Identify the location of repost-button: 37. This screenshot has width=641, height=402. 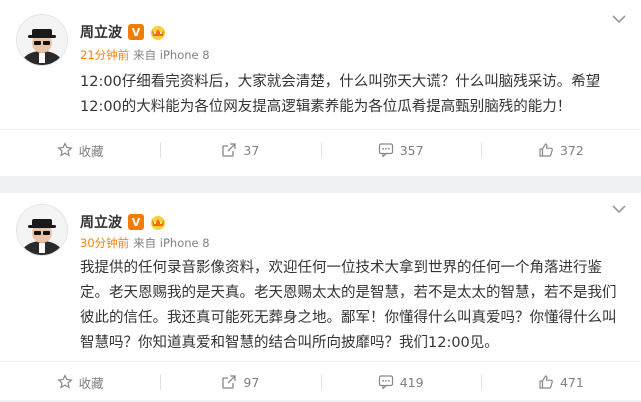
(240, 150).